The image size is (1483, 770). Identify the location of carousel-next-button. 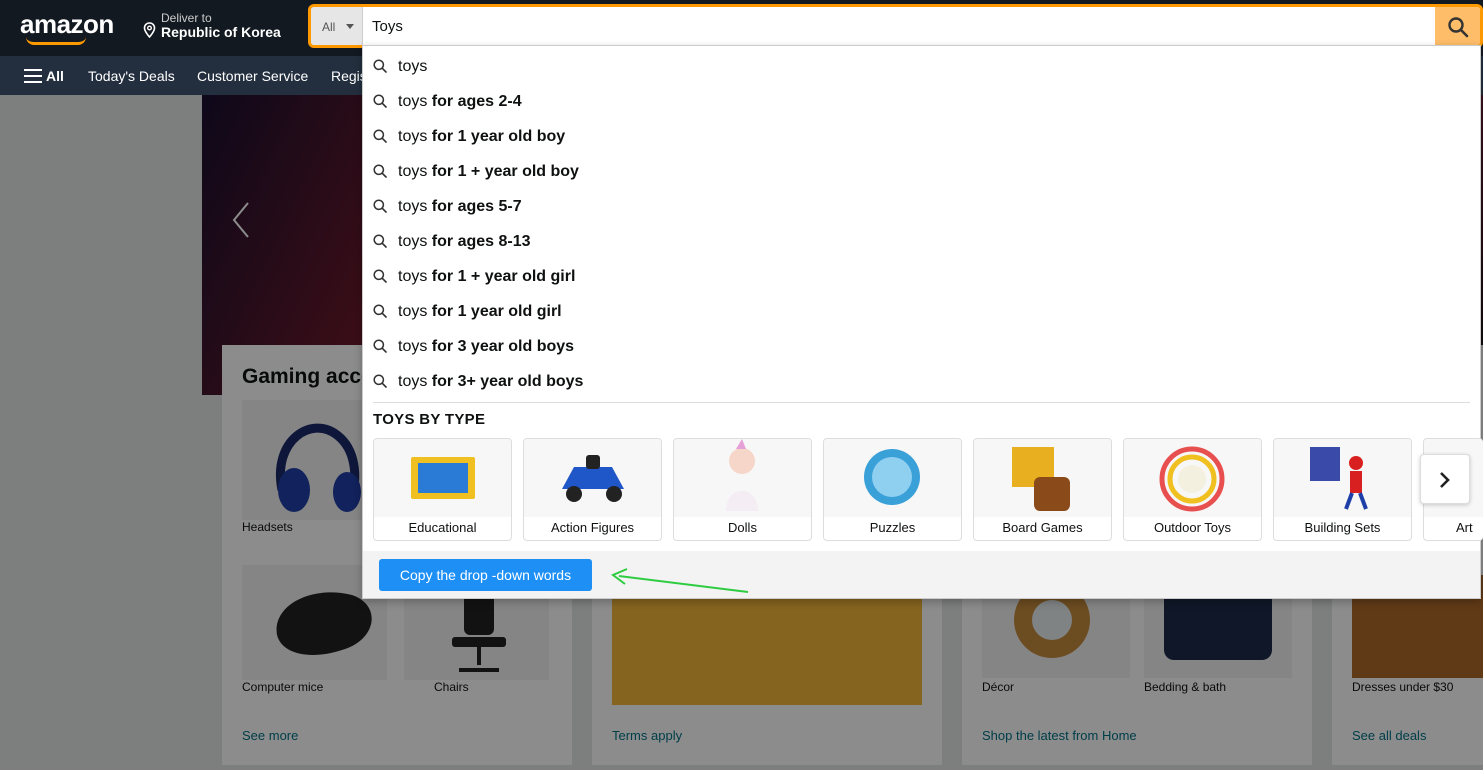
(1445, 479).